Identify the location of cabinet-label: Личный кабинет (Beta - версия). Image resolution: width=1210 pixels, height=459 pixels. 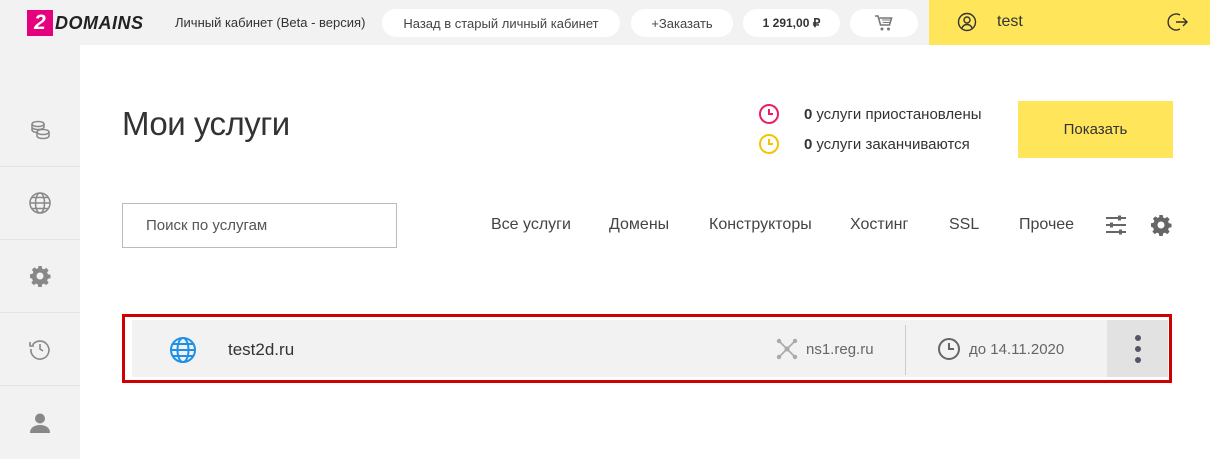
(270, 22).